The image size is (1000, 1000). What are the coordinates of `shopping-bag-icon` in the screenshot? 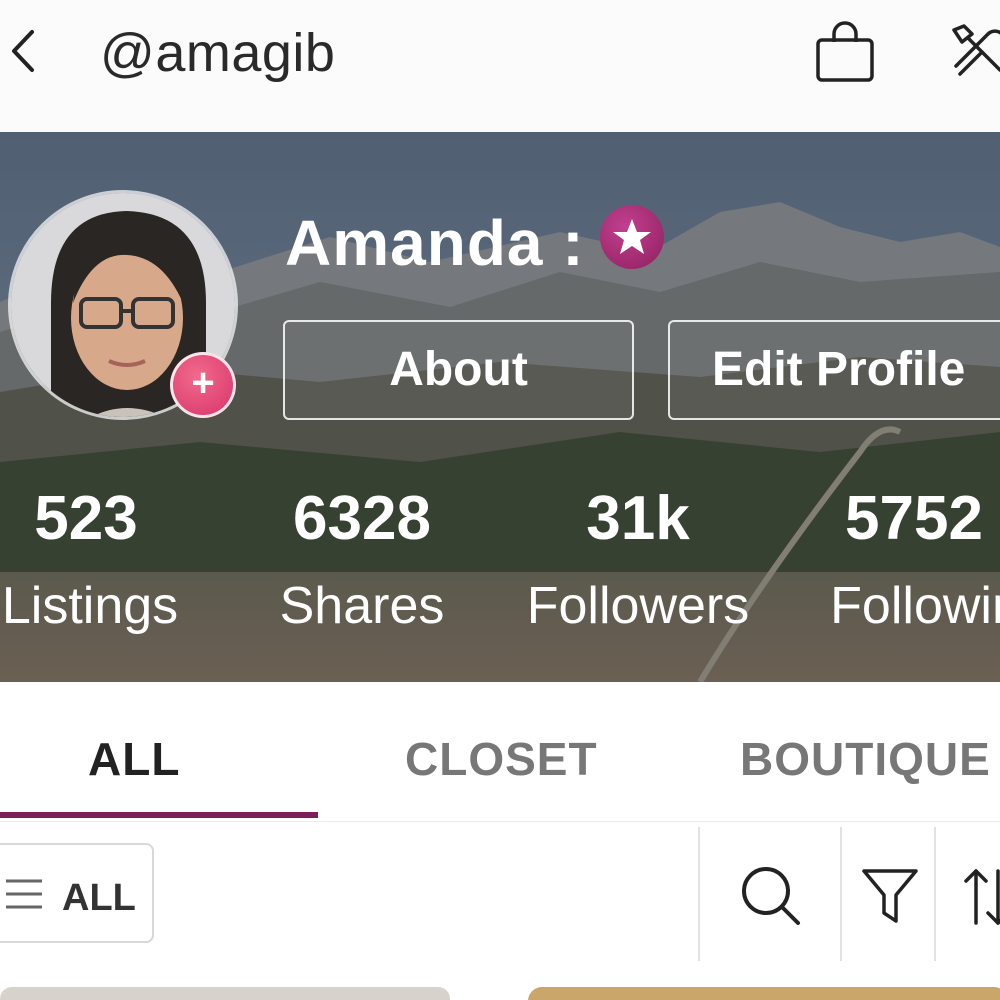 It's located at (845, 52).